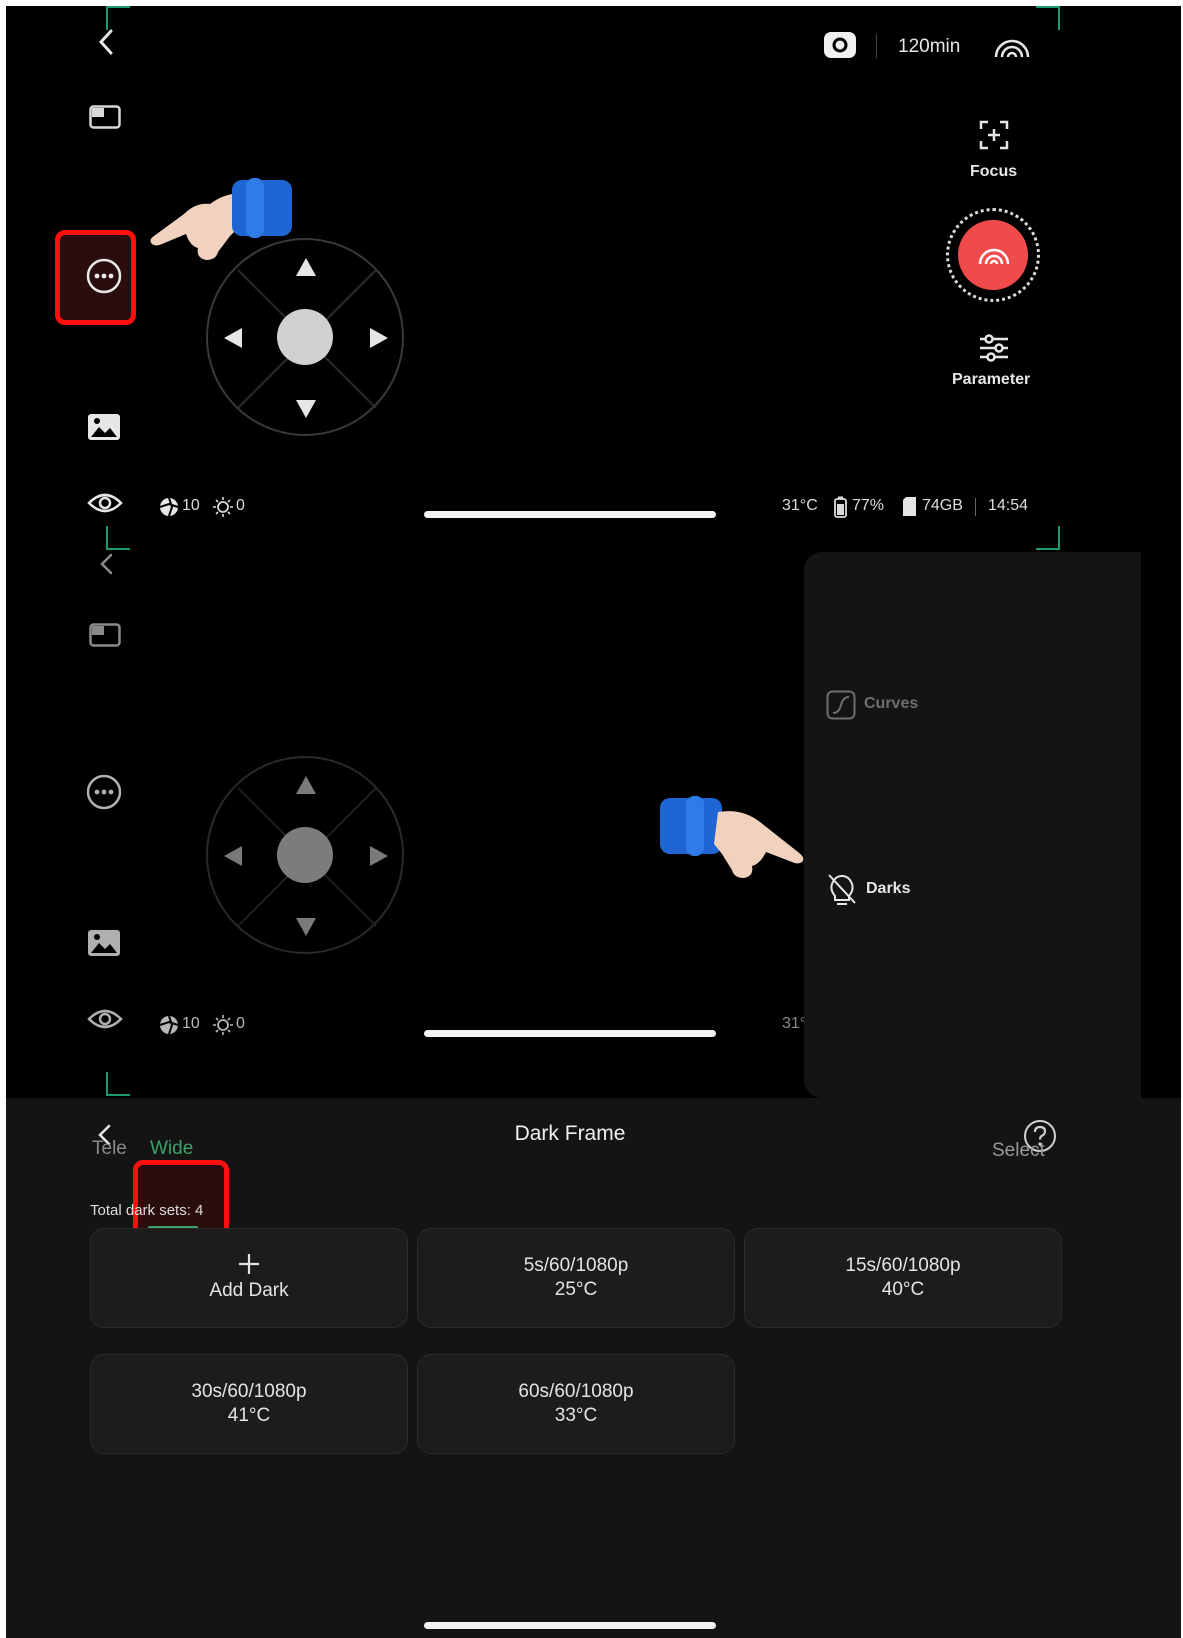 The height and width of the screenshot is (1638, 1183). Describe the element at coordinates (249, 1415) in the screenshot. I see `dark-set-temp: 41°C` at that location.